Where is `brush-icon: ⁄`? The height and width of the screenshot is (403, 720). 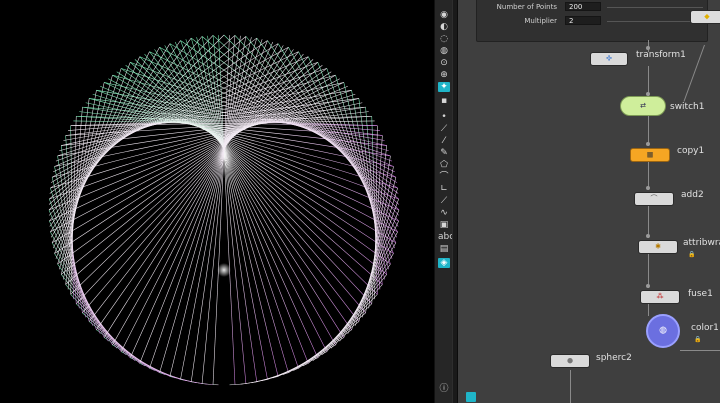
brush-icon: ⁄ is located at coordinates (444, 141).